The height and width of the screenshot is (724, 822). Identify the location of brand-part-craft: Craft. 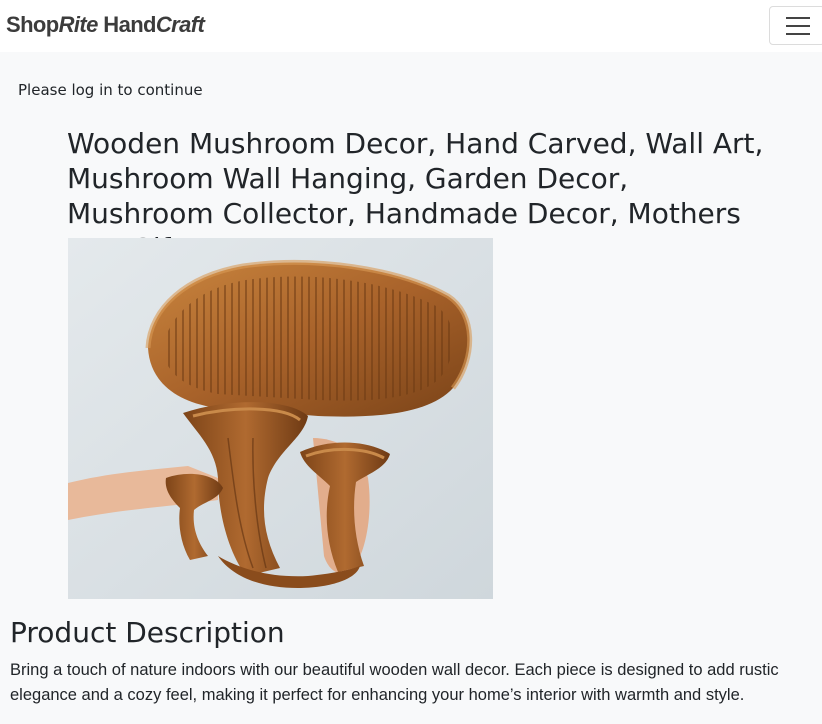
(180, 24).